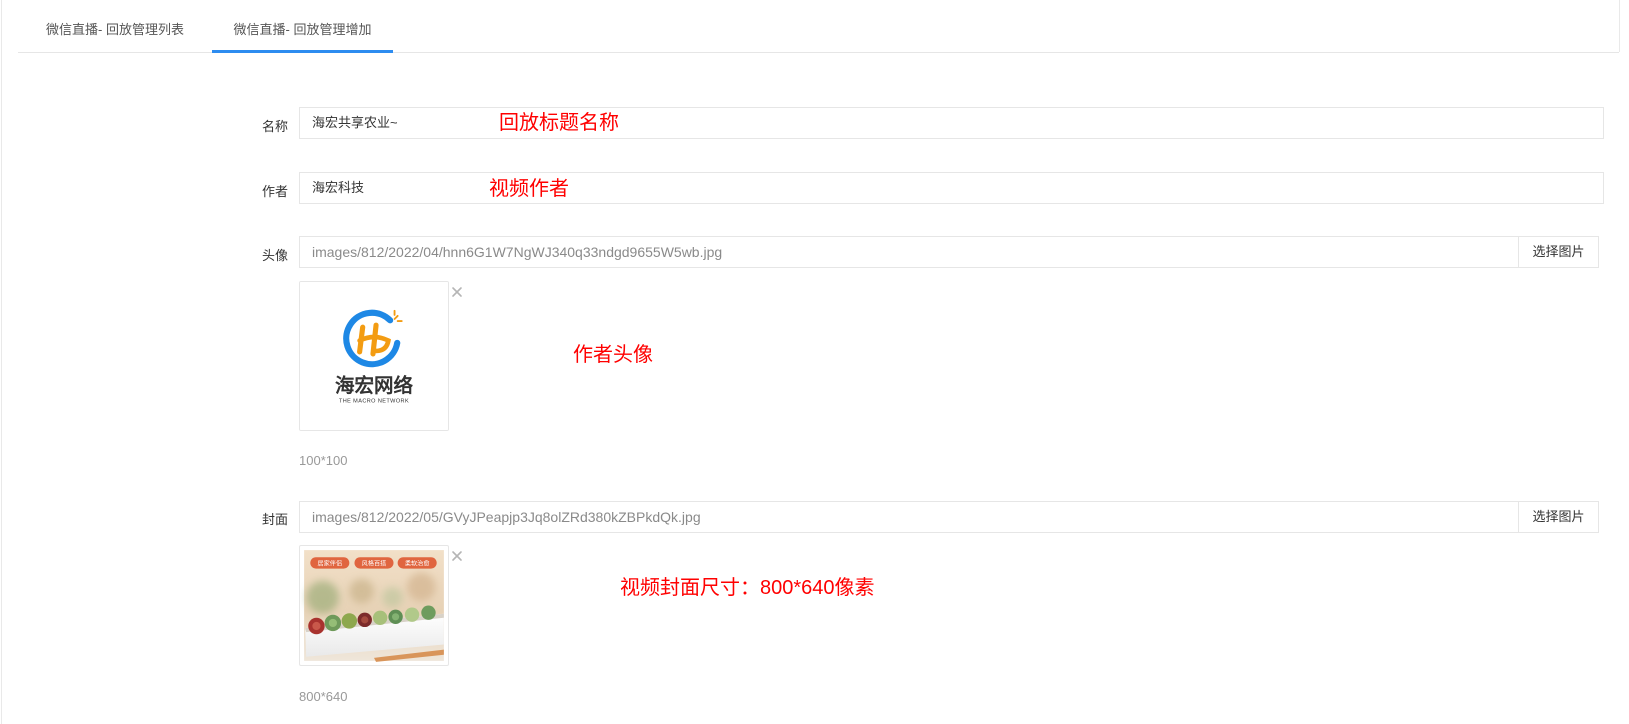  Describe the element at coordinates (374, 401) in the screenshot. I see `logo-subtitle-text: THE MACRO NETWORK` at that location.